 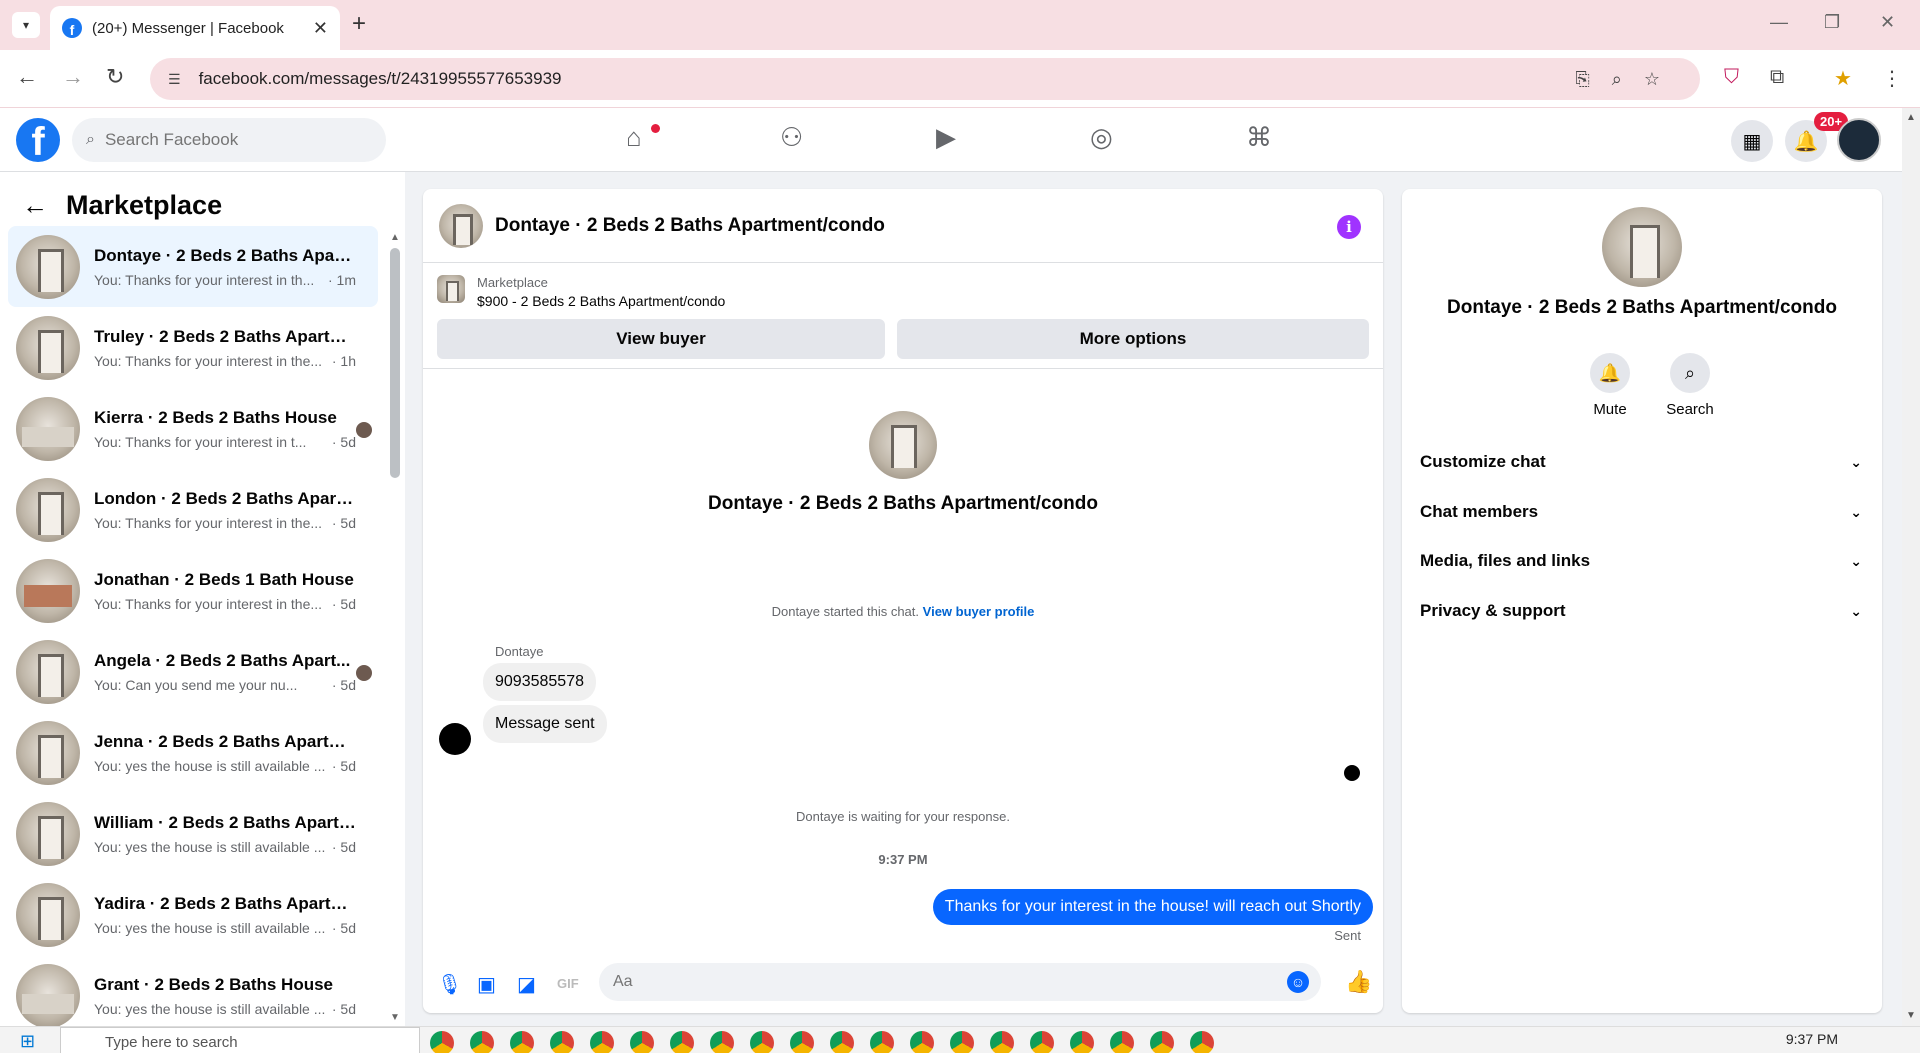 I want to click on profile-avatar-icon: ★, so click(x=1843, y=78).